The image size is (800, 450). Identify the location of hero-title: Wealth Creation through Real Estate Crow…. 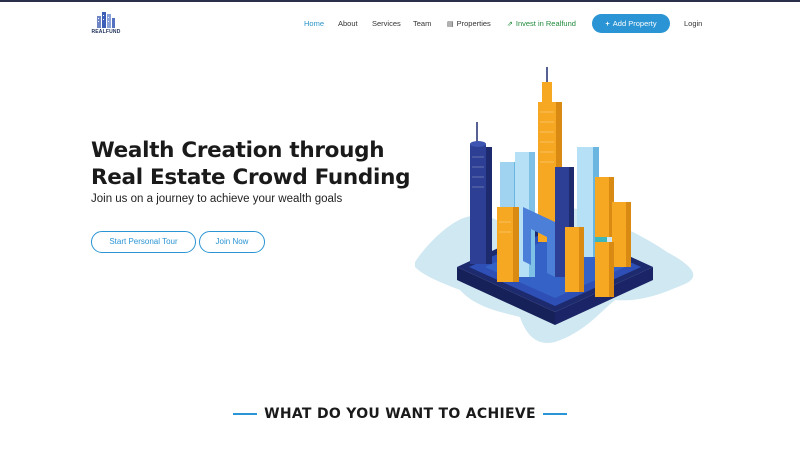
(251, 164).